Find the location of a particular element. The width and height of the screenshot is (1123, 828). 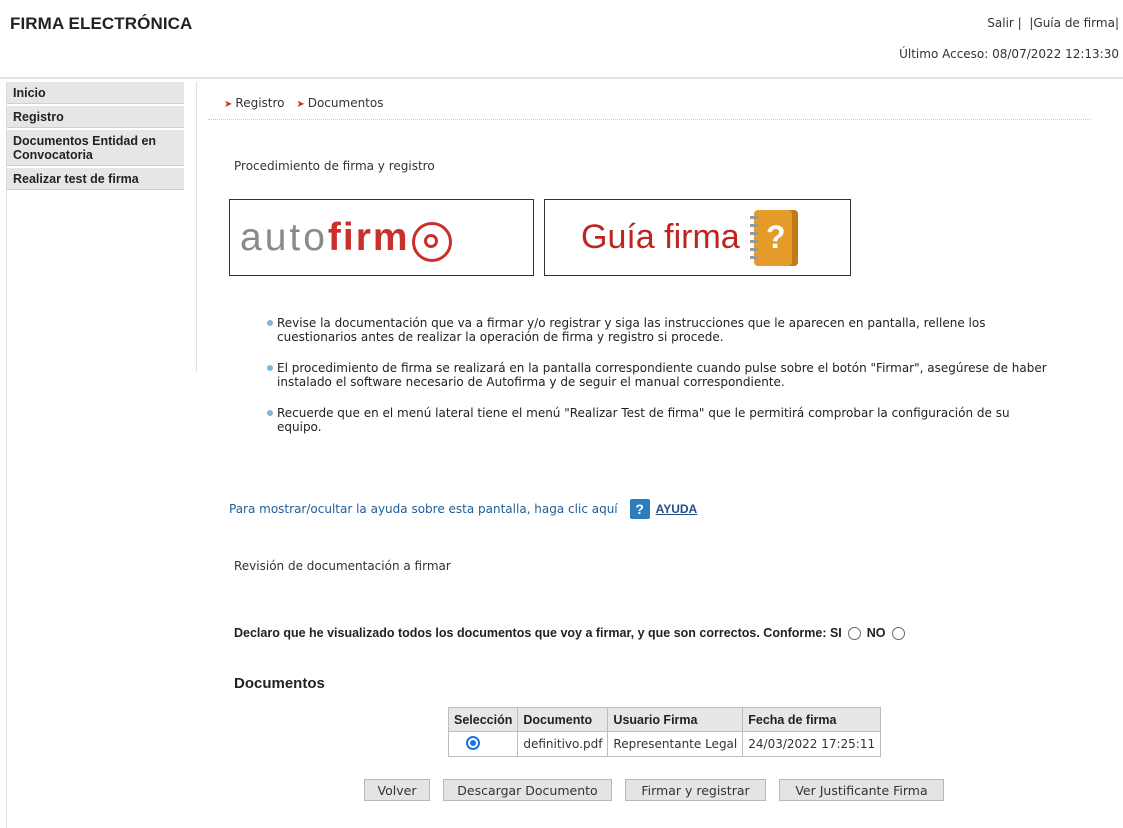

book-help-icon: ? is located at coordinates (773, 237).